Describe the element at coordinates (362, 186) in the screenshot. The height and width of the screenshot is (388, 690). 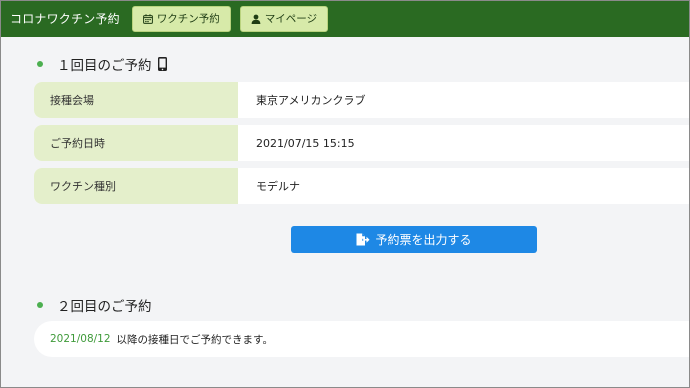
I see `detail-row-vaccine-type: ワクチン種別 モデルナ` at that location.